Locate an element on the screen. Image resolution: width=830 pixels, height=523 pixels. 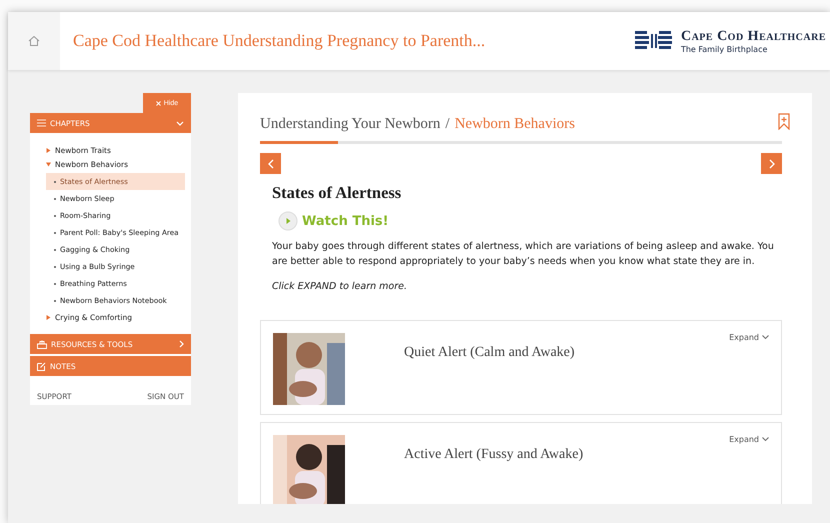
instruction-text: Click EXPAND to learn more. is located at coordinates (340, 286).